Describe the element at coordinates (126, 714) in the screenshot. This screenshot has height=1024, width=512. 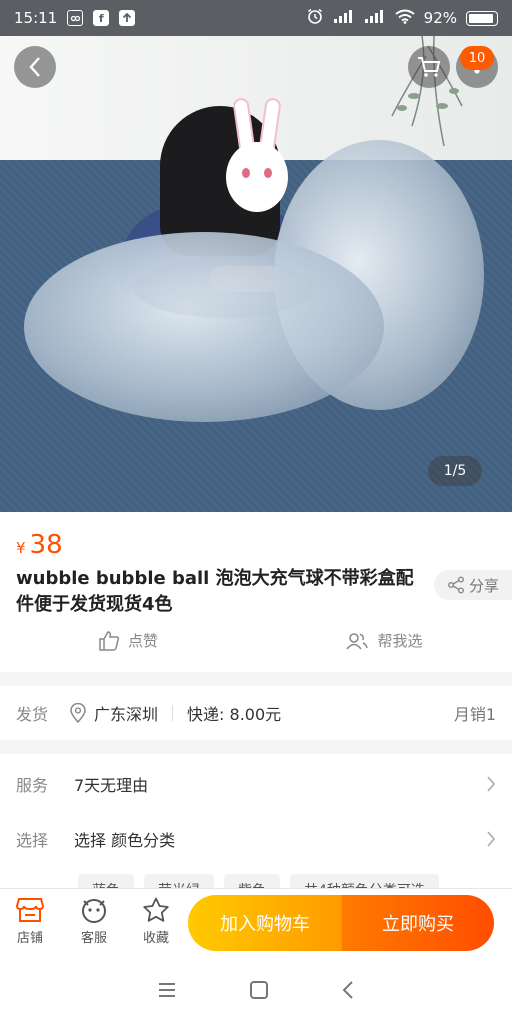
I see `shipping-location: 广东深圳` at that location.